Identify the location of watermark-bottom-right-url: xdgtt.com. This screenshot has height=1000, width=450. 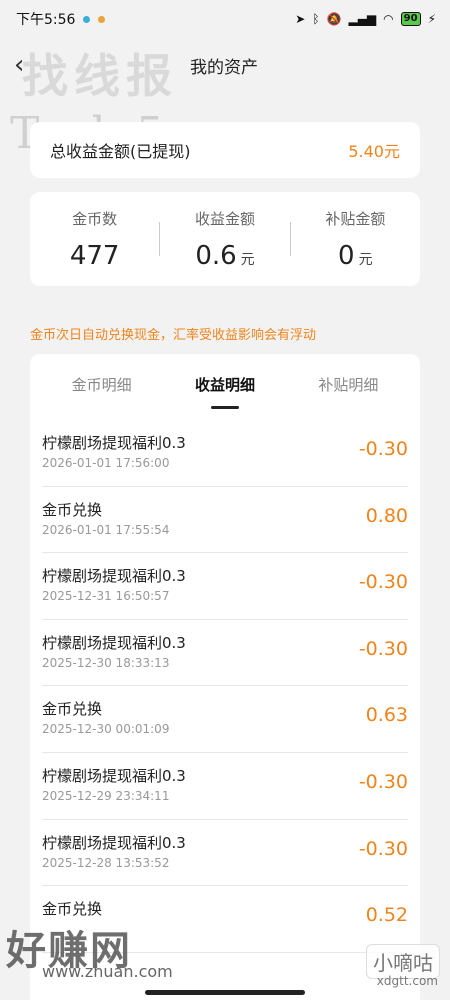
(407, 981).